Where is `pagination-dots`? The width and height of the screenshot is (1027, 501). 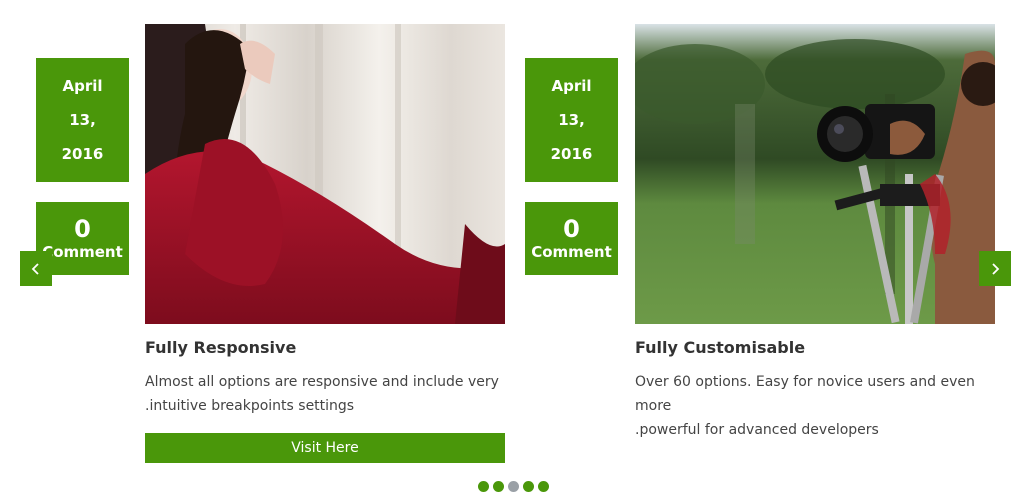
pagination-dots is located at coordinates (513, 486).